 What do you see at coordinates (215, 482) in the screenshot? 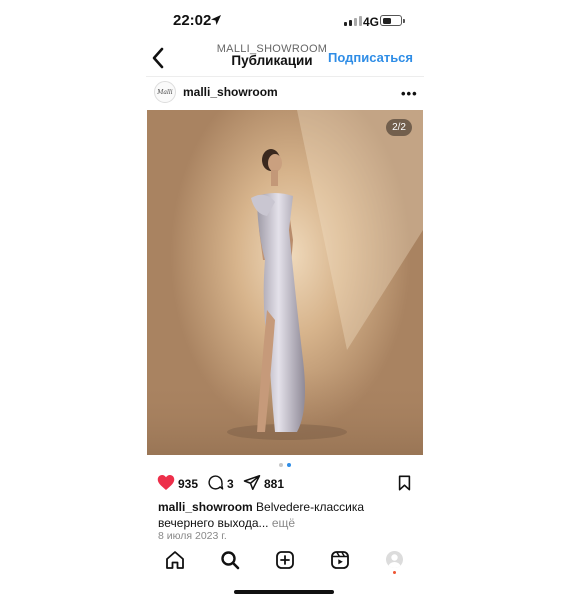
I see `comment-icon` at bounding box center [215, 482].